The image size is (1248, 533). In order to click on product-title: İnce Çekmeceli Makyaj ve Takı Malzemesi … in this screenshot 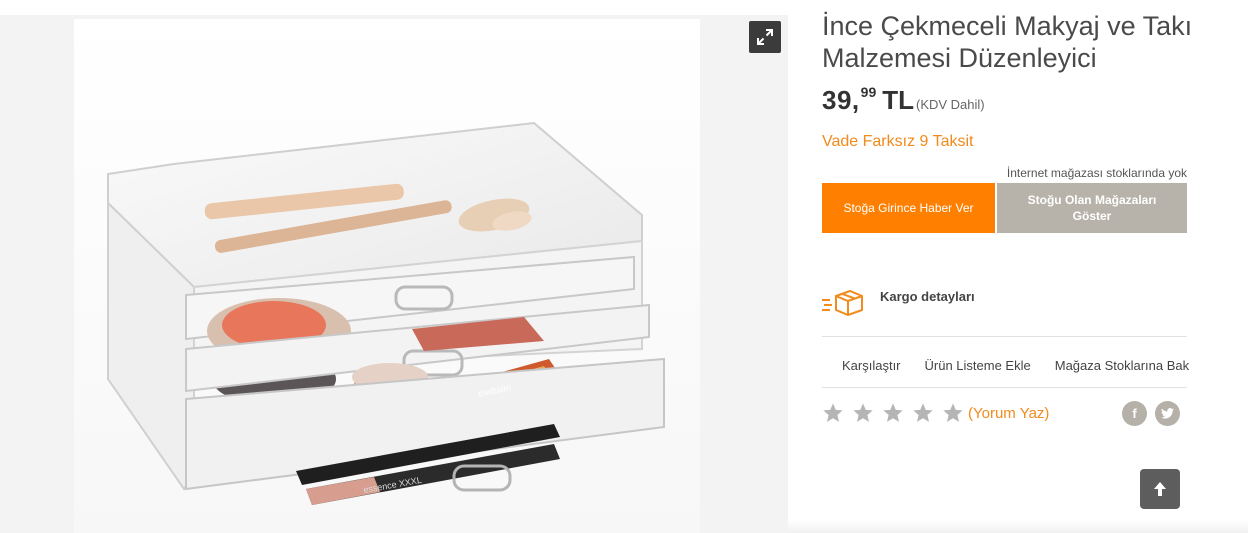, I will do `click(1007, 42)`.